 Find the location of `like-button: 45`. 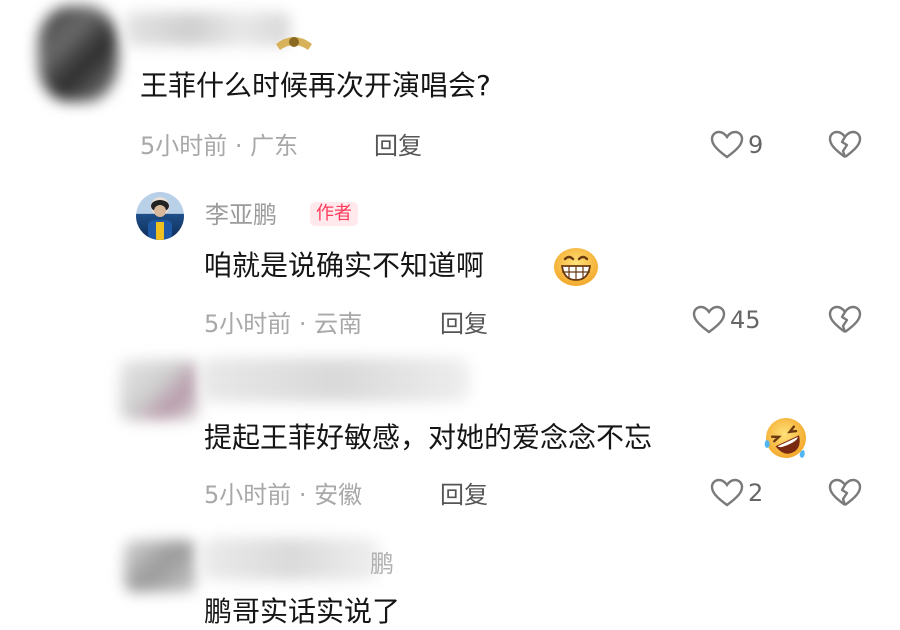

like-button: 45 is located at coordinates (726, 320).